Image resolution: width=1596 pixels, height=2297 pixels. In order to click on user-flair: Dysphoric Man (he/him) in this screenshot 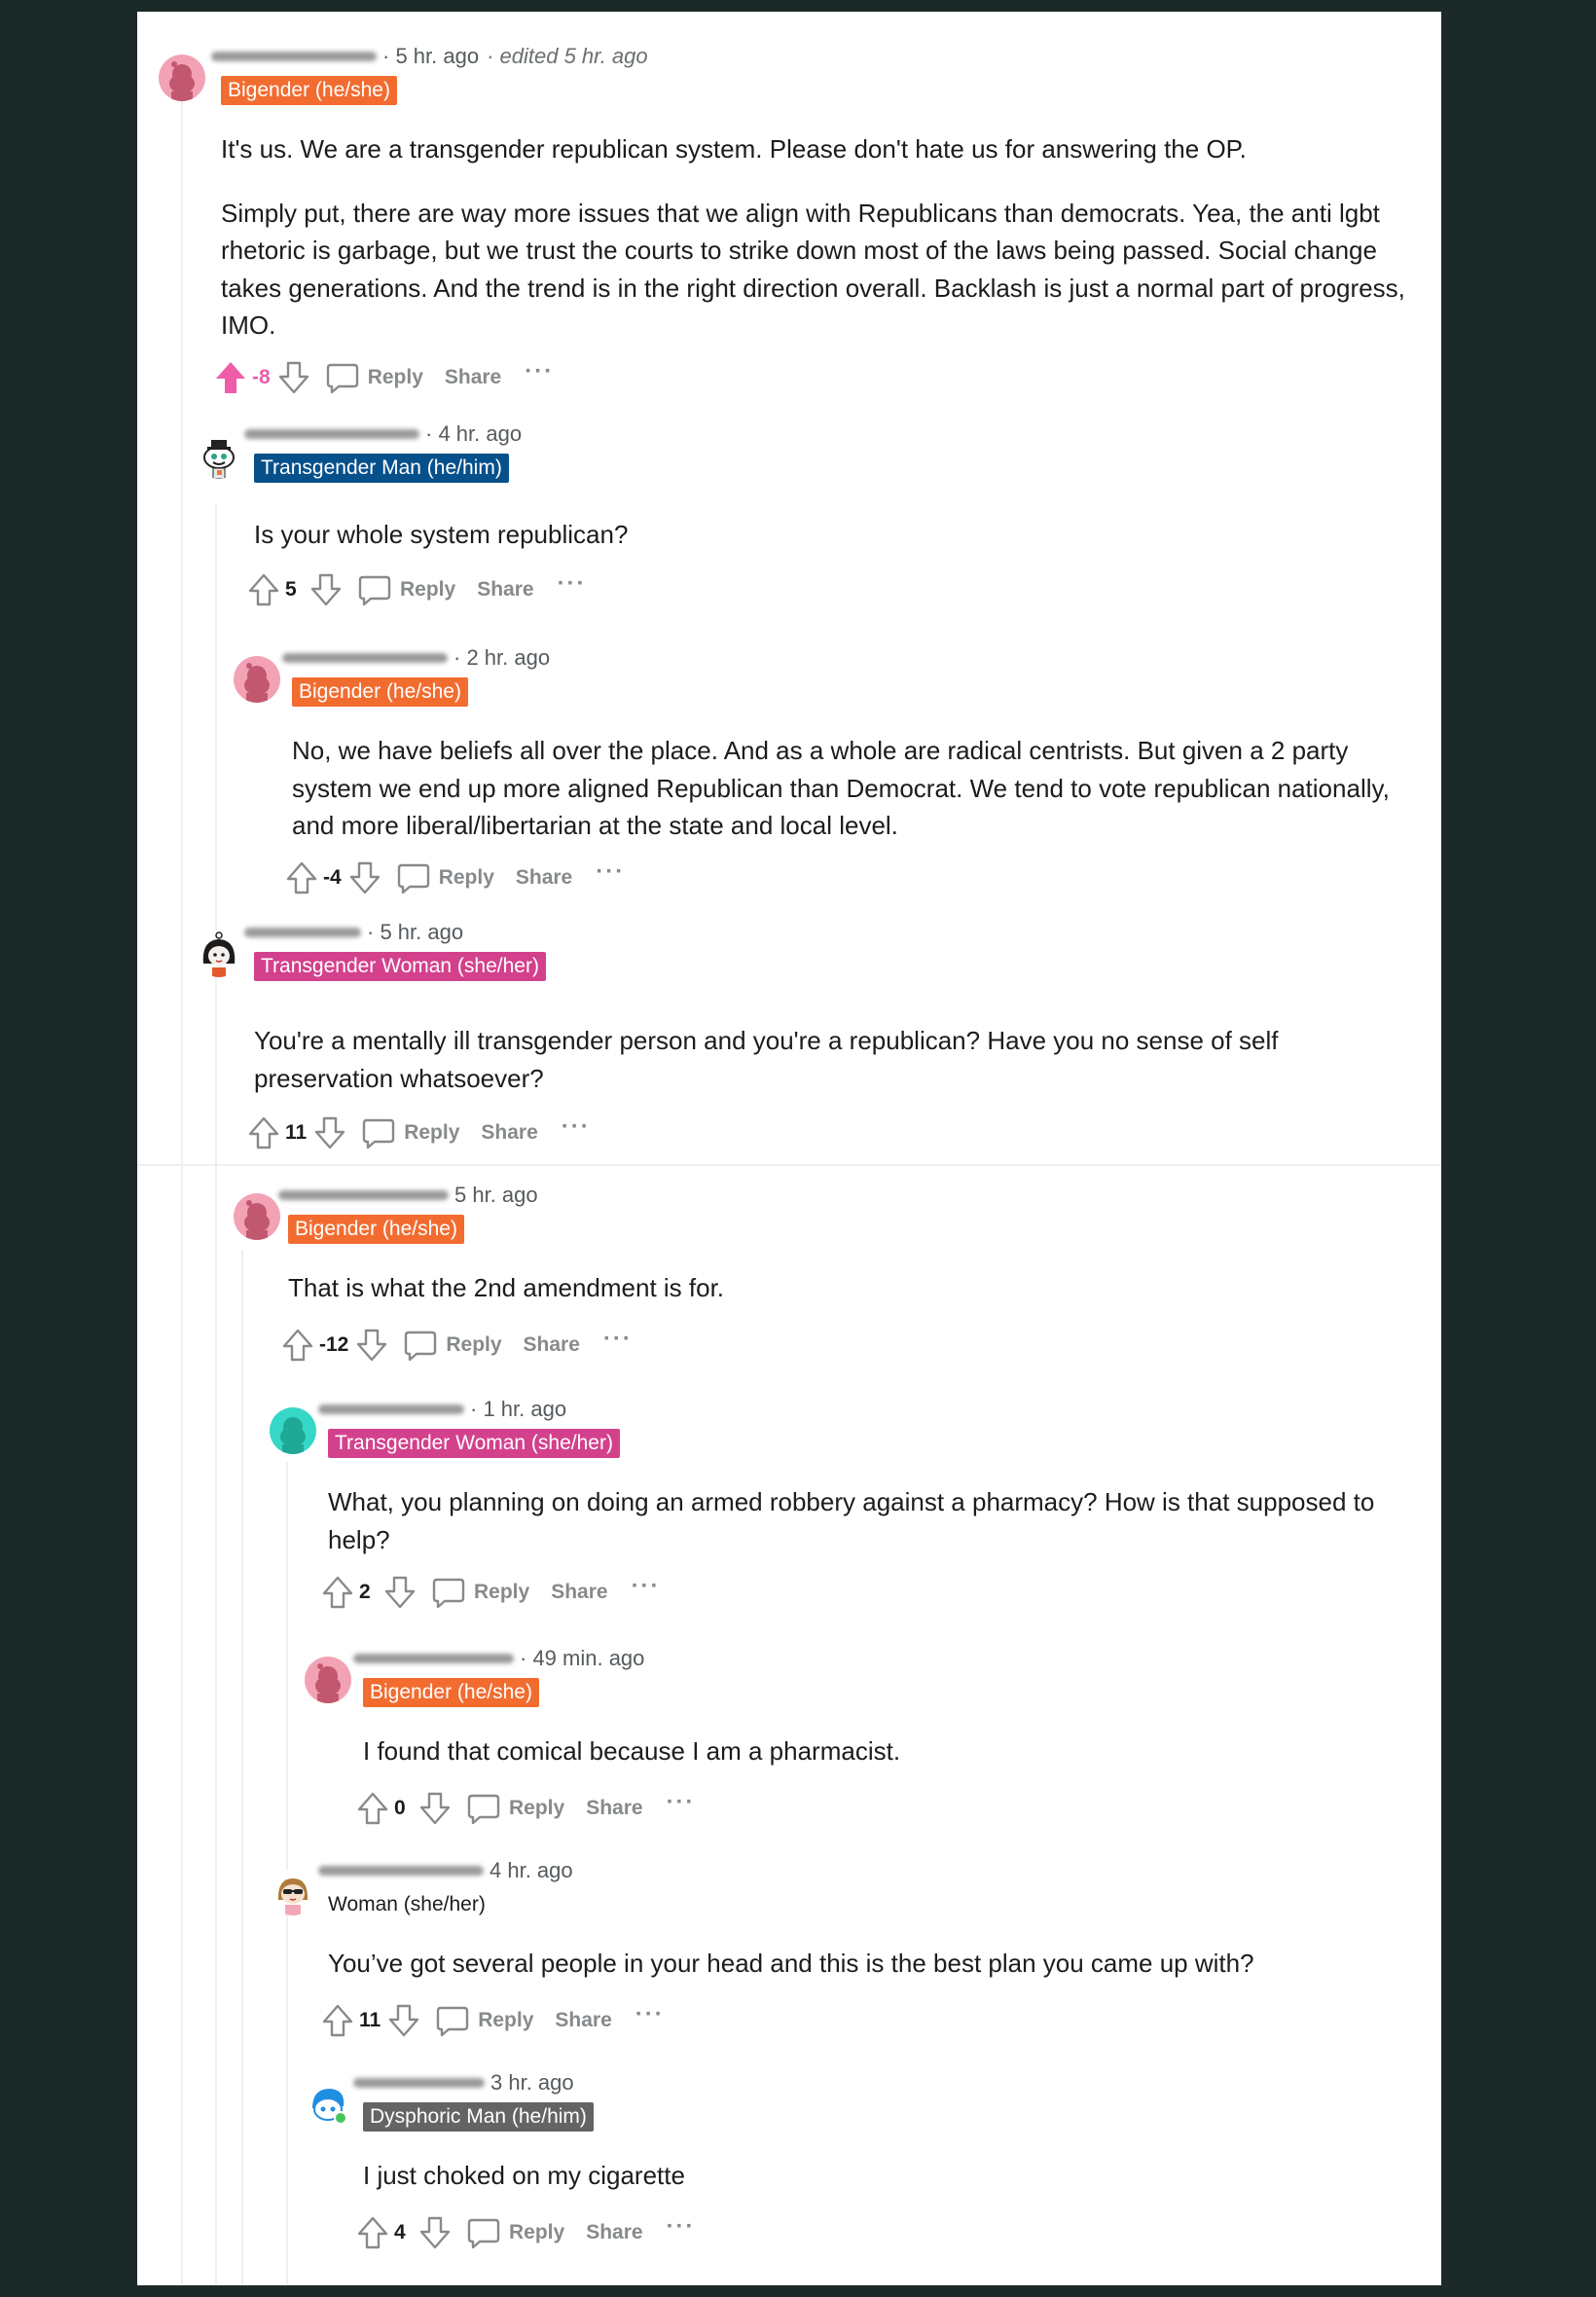, I will do `click(479, 2117)`.